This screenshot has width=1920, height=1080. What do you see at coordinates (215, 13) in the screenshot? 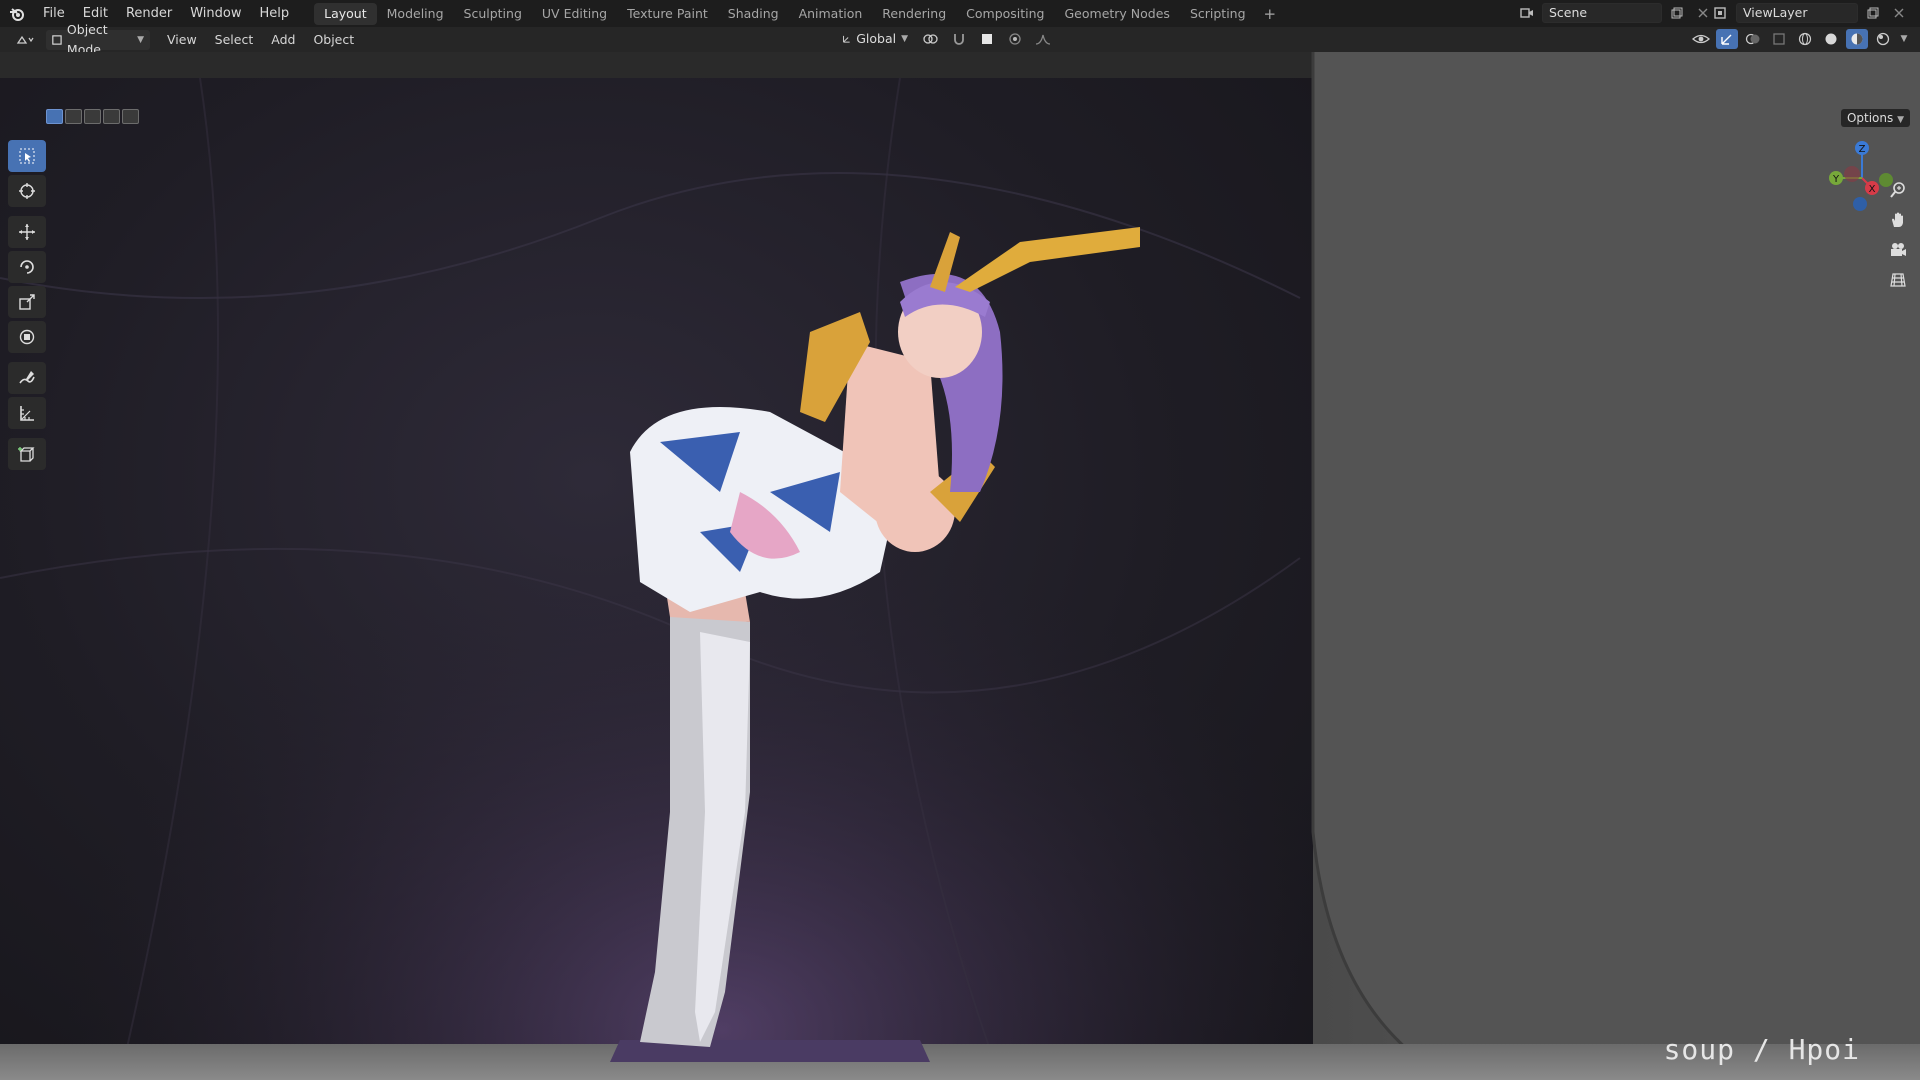
I see `menu-window: Window` at bounding box center [215, 13].